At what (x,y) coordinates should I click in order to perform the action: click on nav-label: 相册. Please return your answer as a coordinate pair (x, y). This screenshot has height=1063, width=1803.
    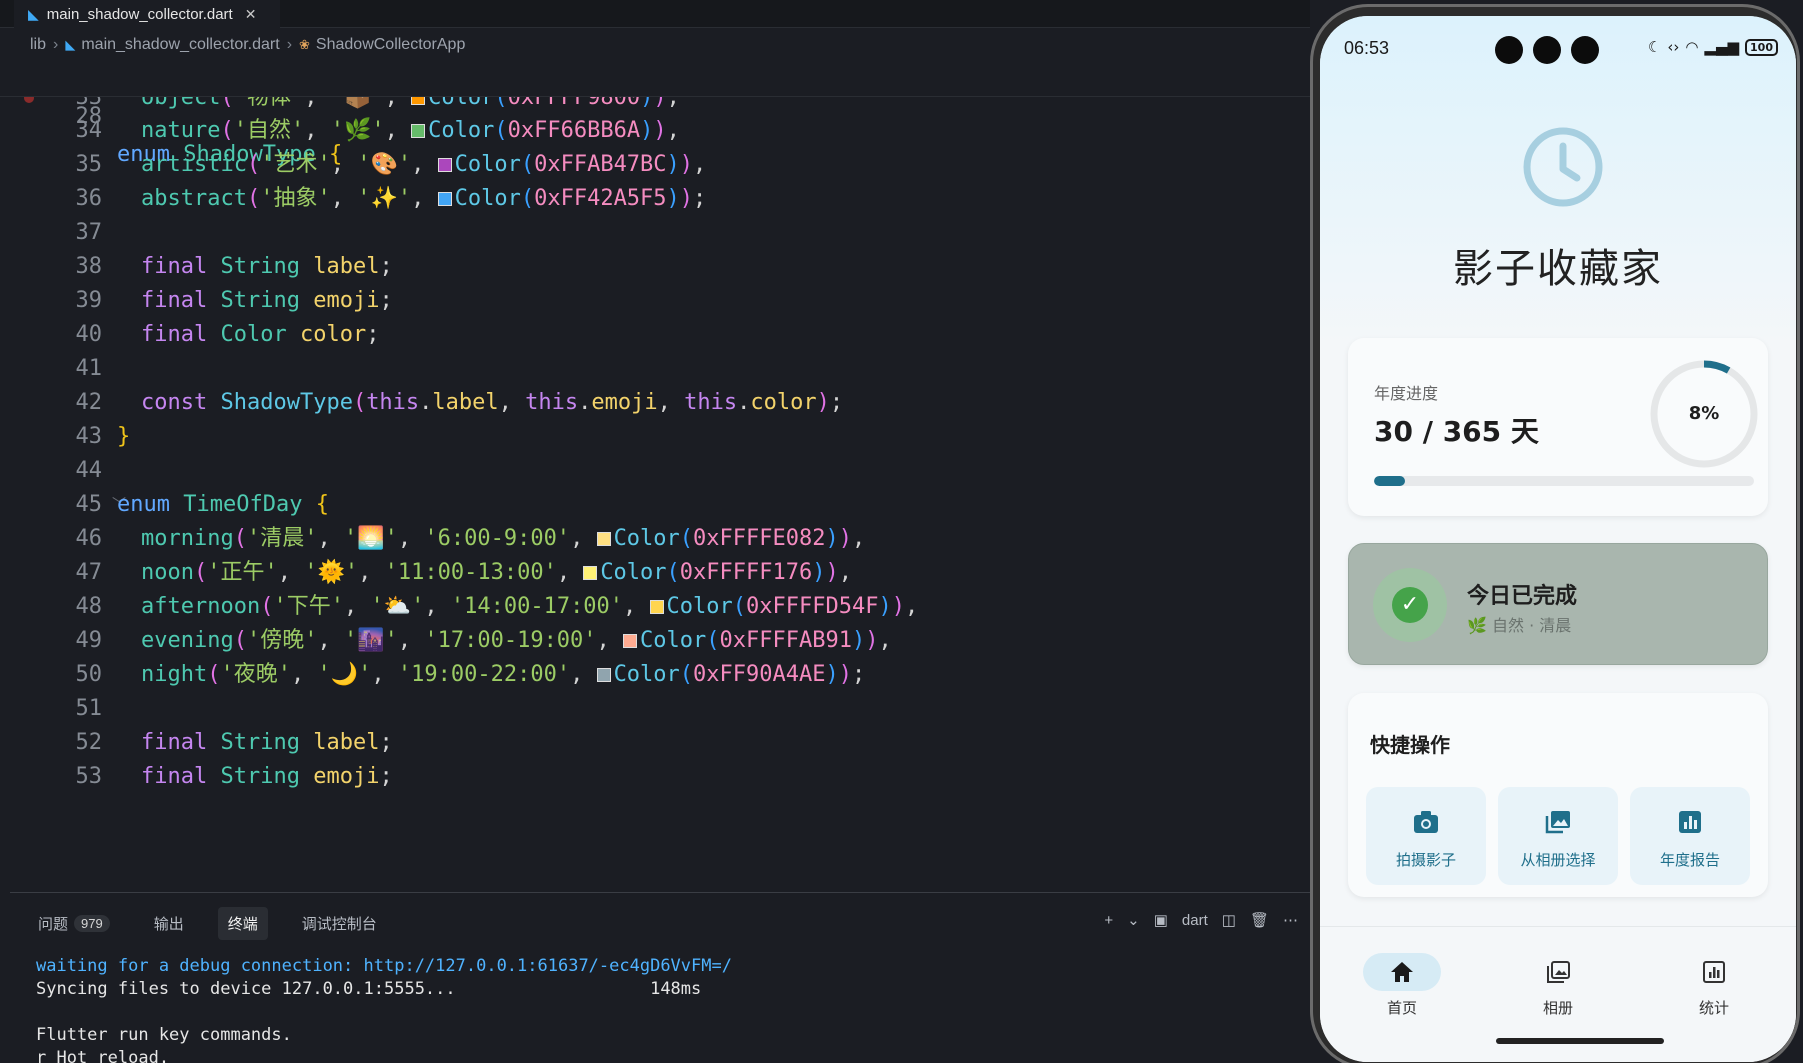
    Looking at the image, I should click on (1557, 1008).